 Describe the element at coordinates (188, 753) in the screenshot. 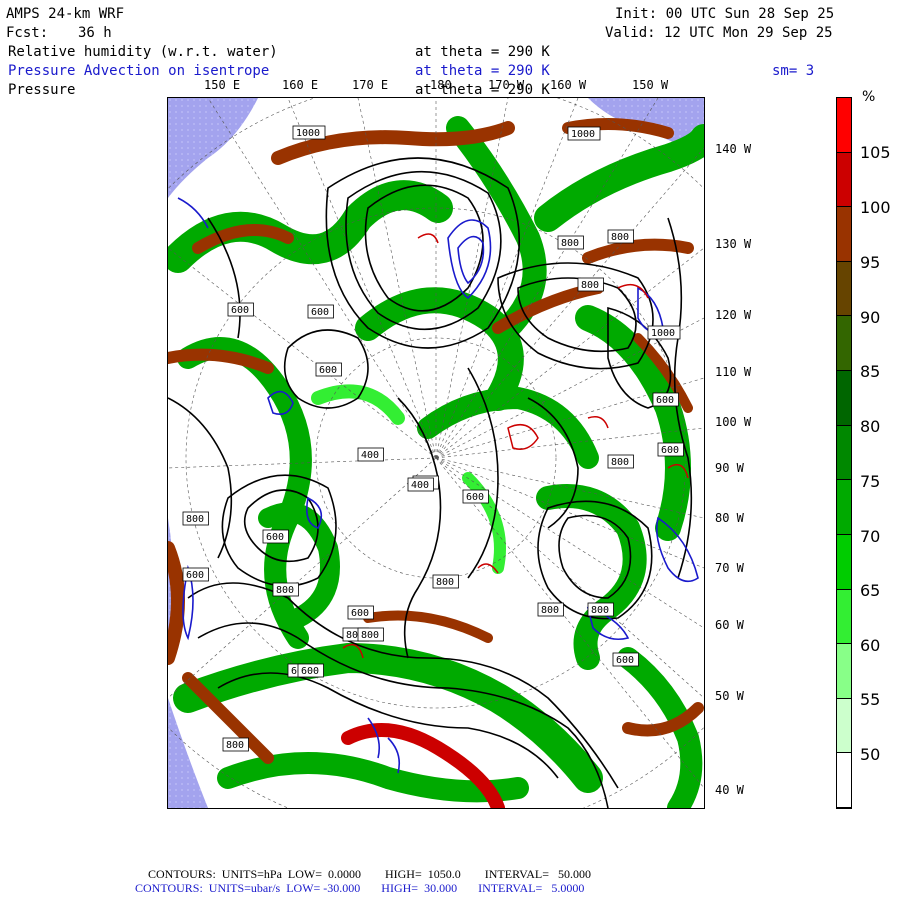

I see `ocean-bottom-left` at that location.